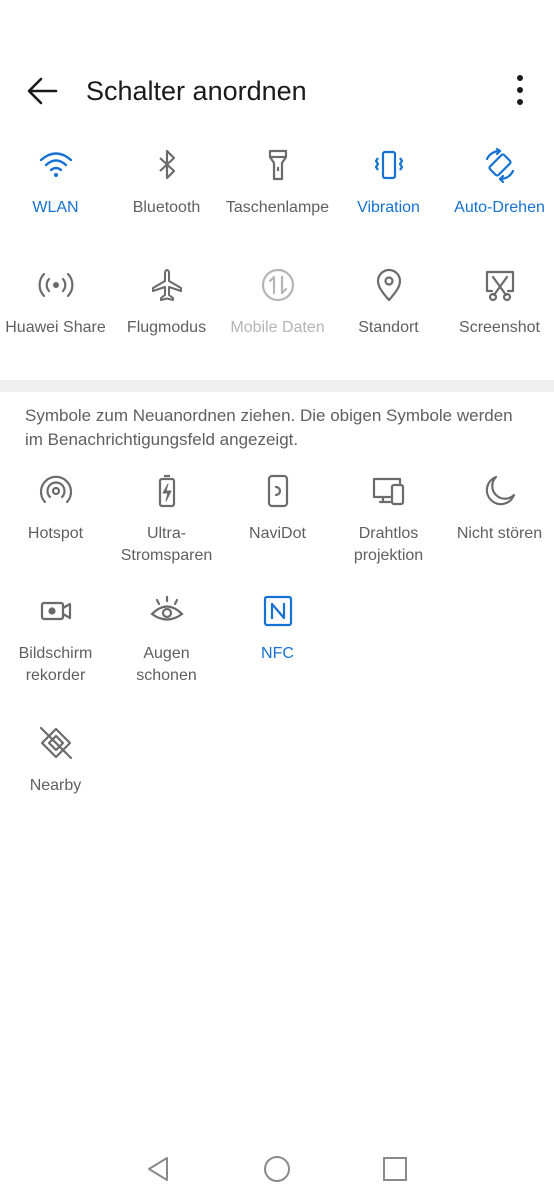 Image resolution: width=554 pixels, height=1200 pixels. I want to click on nfc-icon, so click(277, 611).